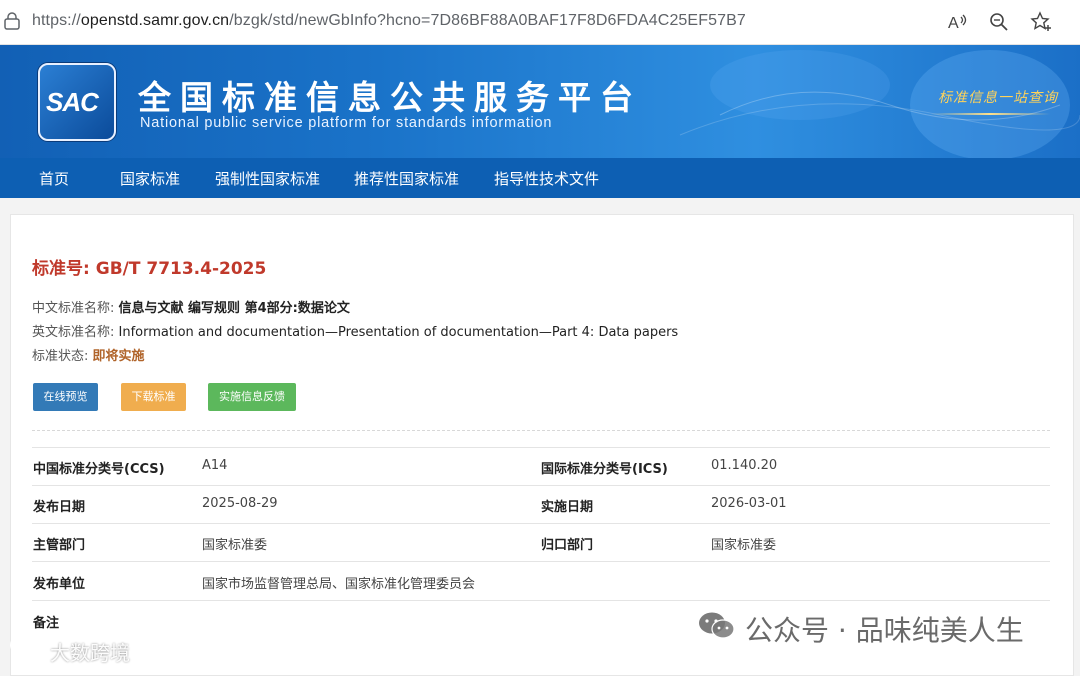 The width and height of the screenshot is (1080, 676). What do you see at coordinates (744, 465) in the screenshot?
I see `ics-value: 01.140.20` at bounding box center [744, 465].